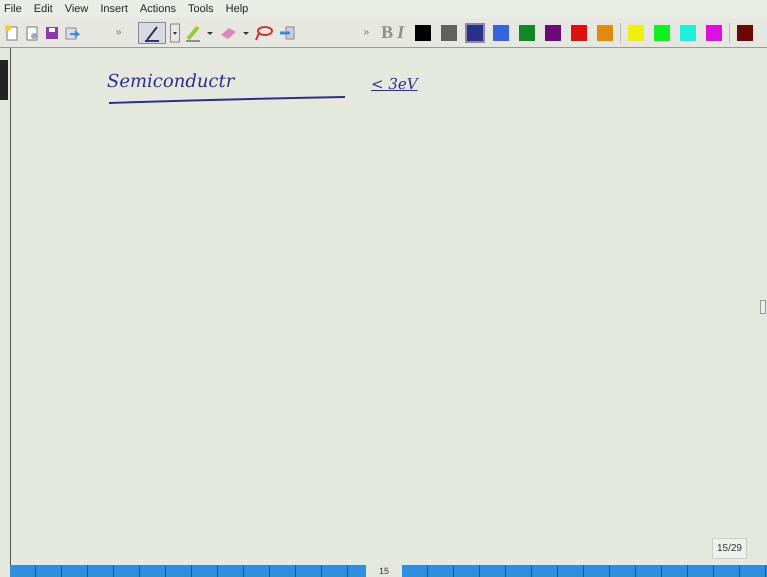  I want to click on menu-item: View, so click(76, 9).